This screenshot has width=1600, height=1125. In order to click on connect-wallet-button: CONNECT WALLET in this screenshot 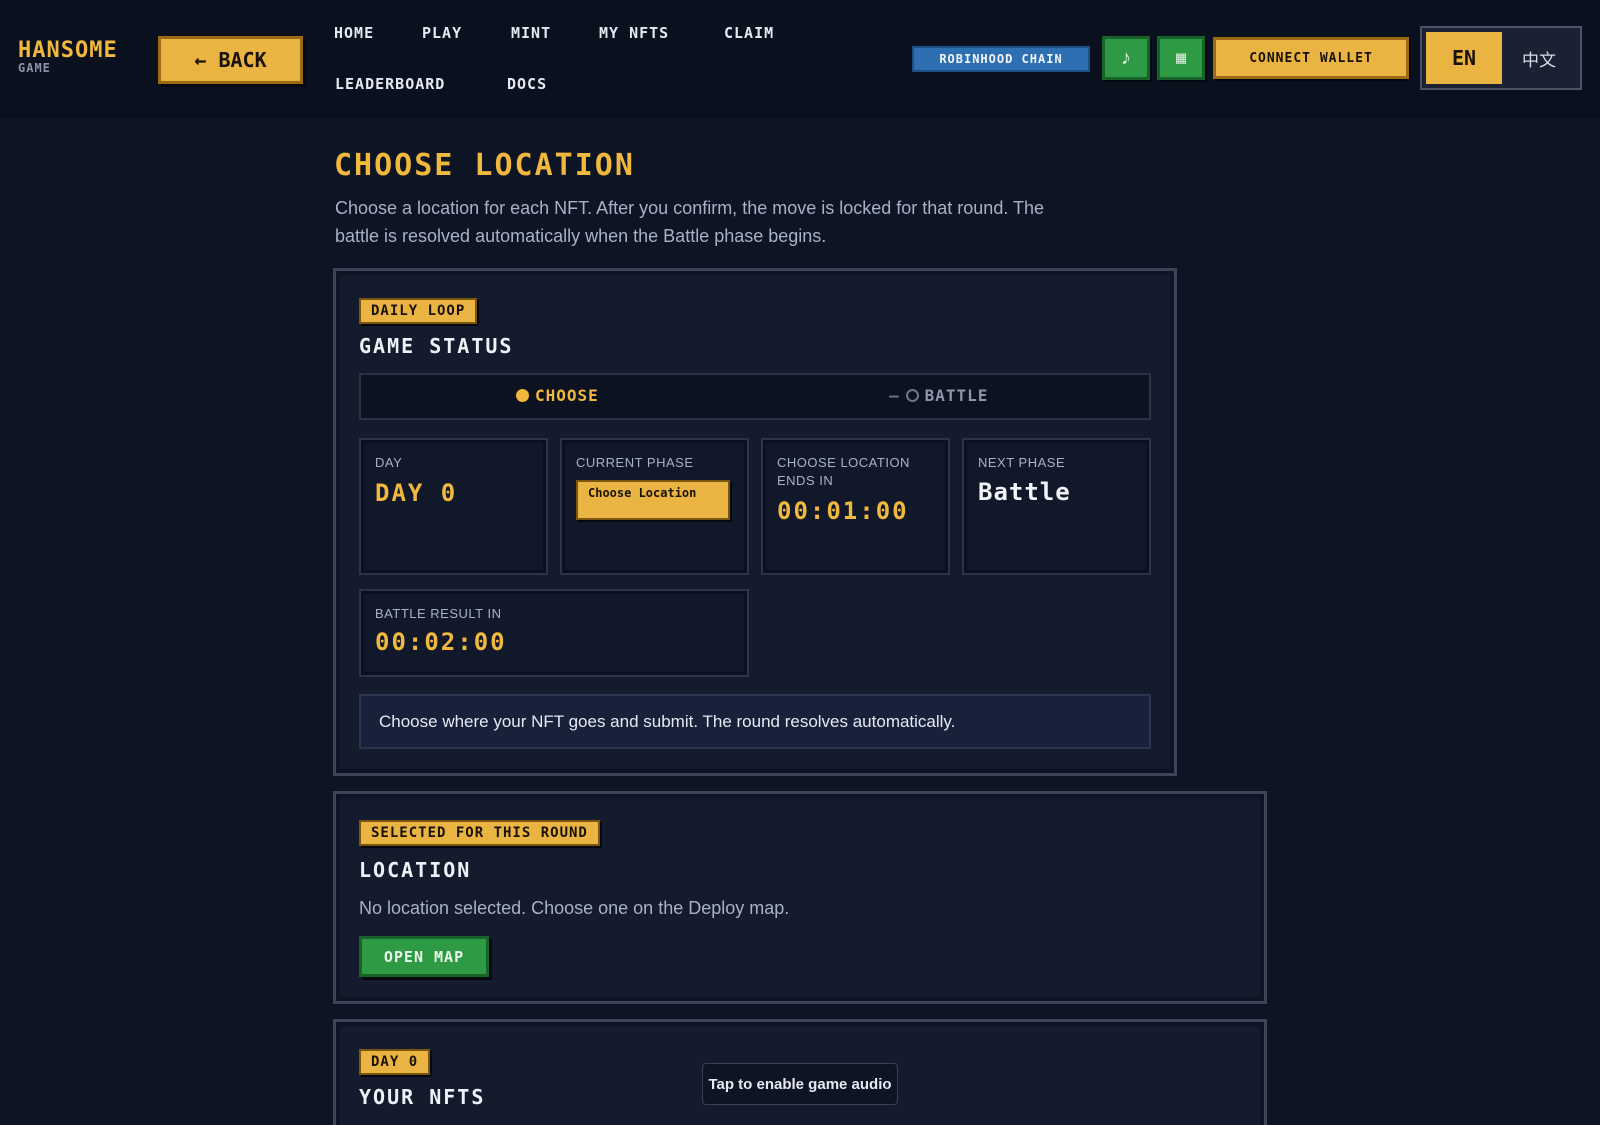, I will do `click(1311, 58)`.